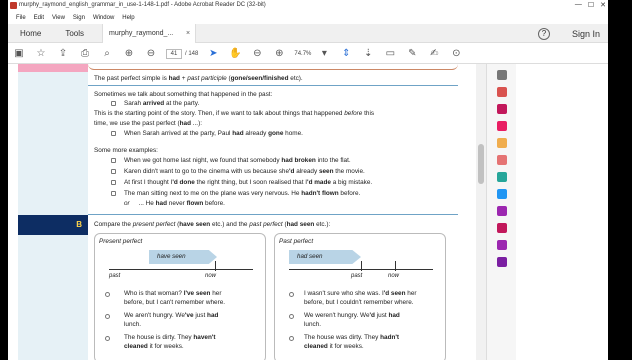 This screenshot has height=360, width=632. Describe the element at coordinates (19, 53) in the screenshot. I see `save-icon: ▣` at that location.